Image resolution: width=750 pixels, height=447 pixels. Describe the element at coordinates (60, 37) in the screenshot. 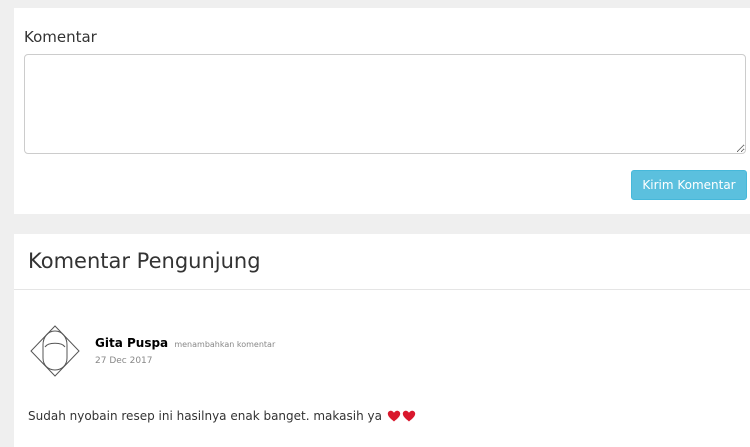

I see `comment-form-label: Komentar` at that location.